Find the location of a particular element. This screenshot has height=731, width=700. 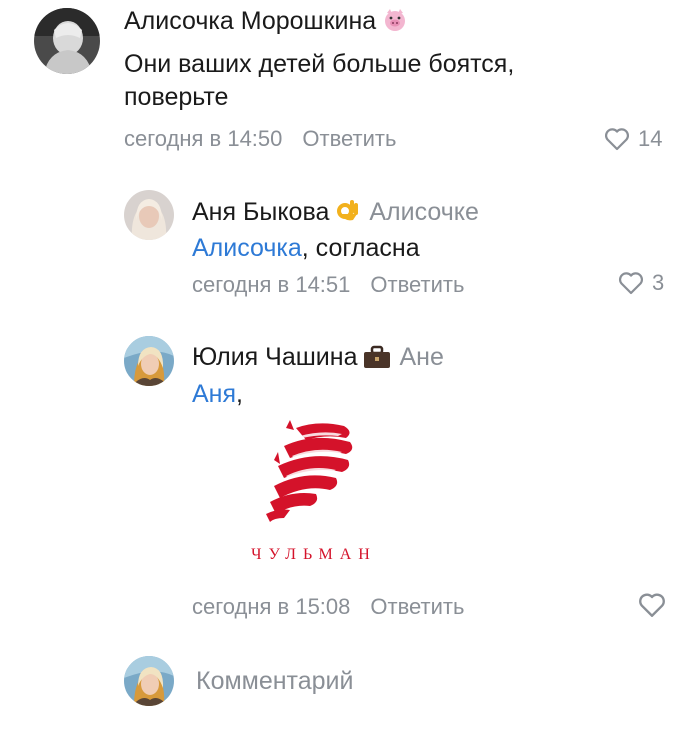

reply-to: Алисочке is located at coordinates (424, 212).